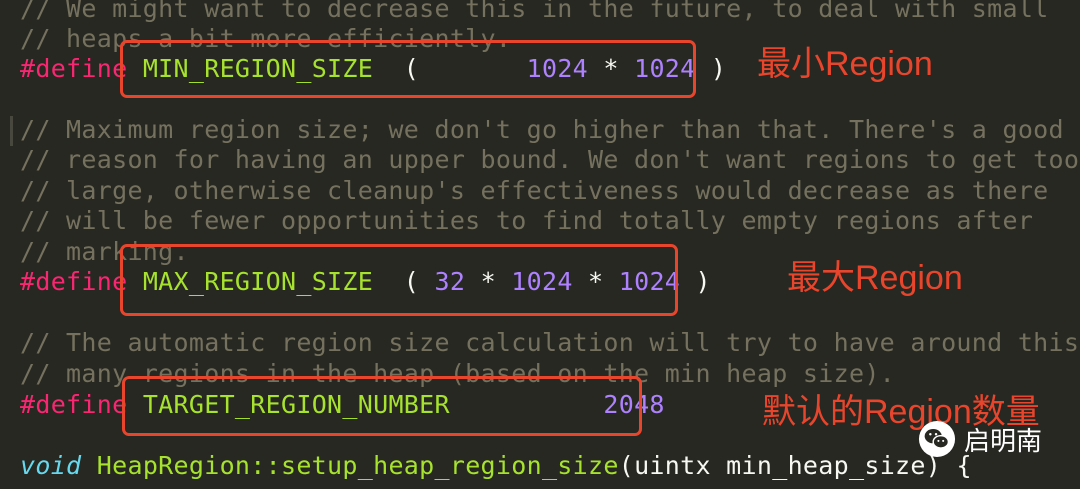  What do you see at coordinates (1003, 440) in the screenshot?
I see `watermark-text: 启明南` at bounding box center [1003, 440].